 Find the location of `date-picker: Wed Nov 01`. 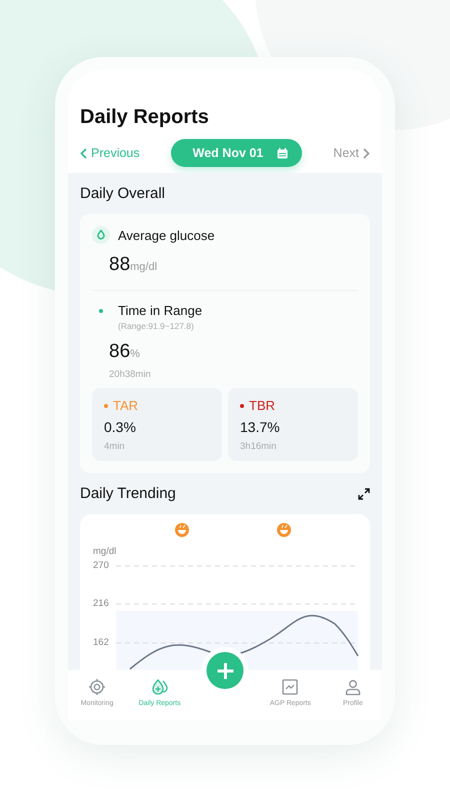

date-picker: Wed Nov 01 is located at coordinates (236, 153).